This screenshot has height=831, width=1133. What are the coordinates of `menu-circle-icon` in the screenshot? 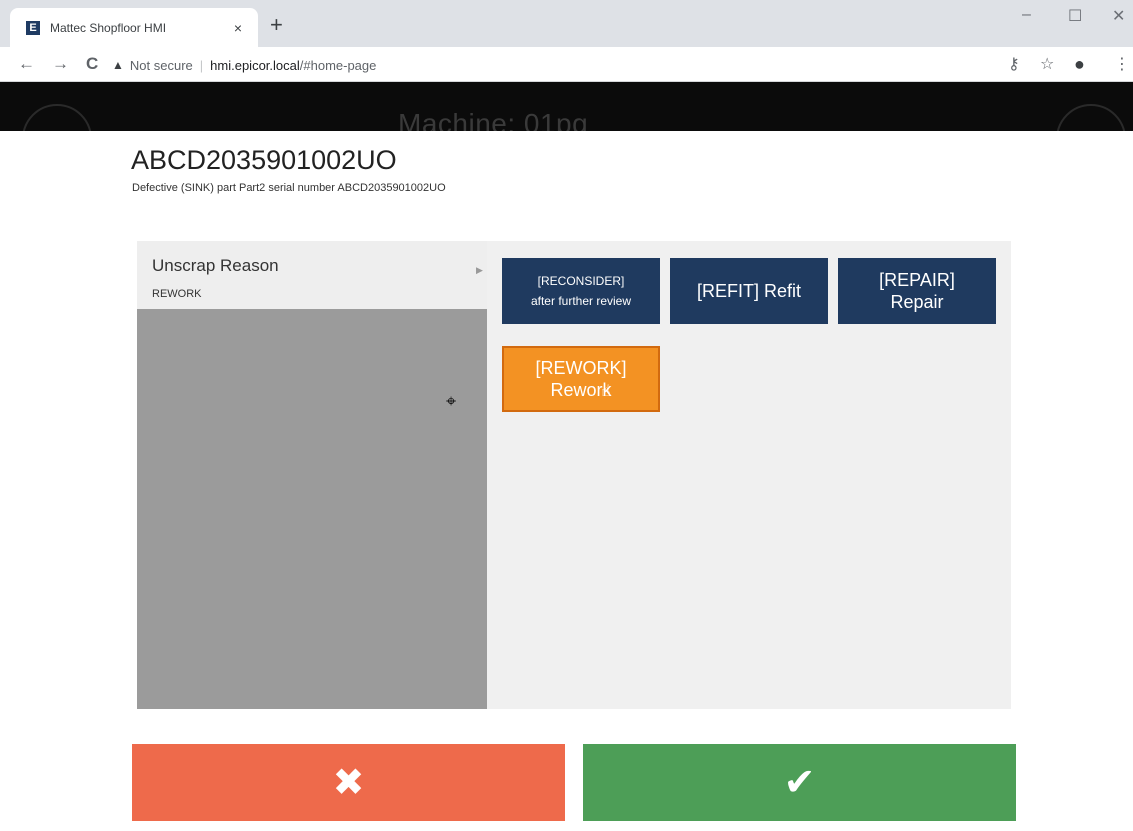 It's located at (1091, 117).